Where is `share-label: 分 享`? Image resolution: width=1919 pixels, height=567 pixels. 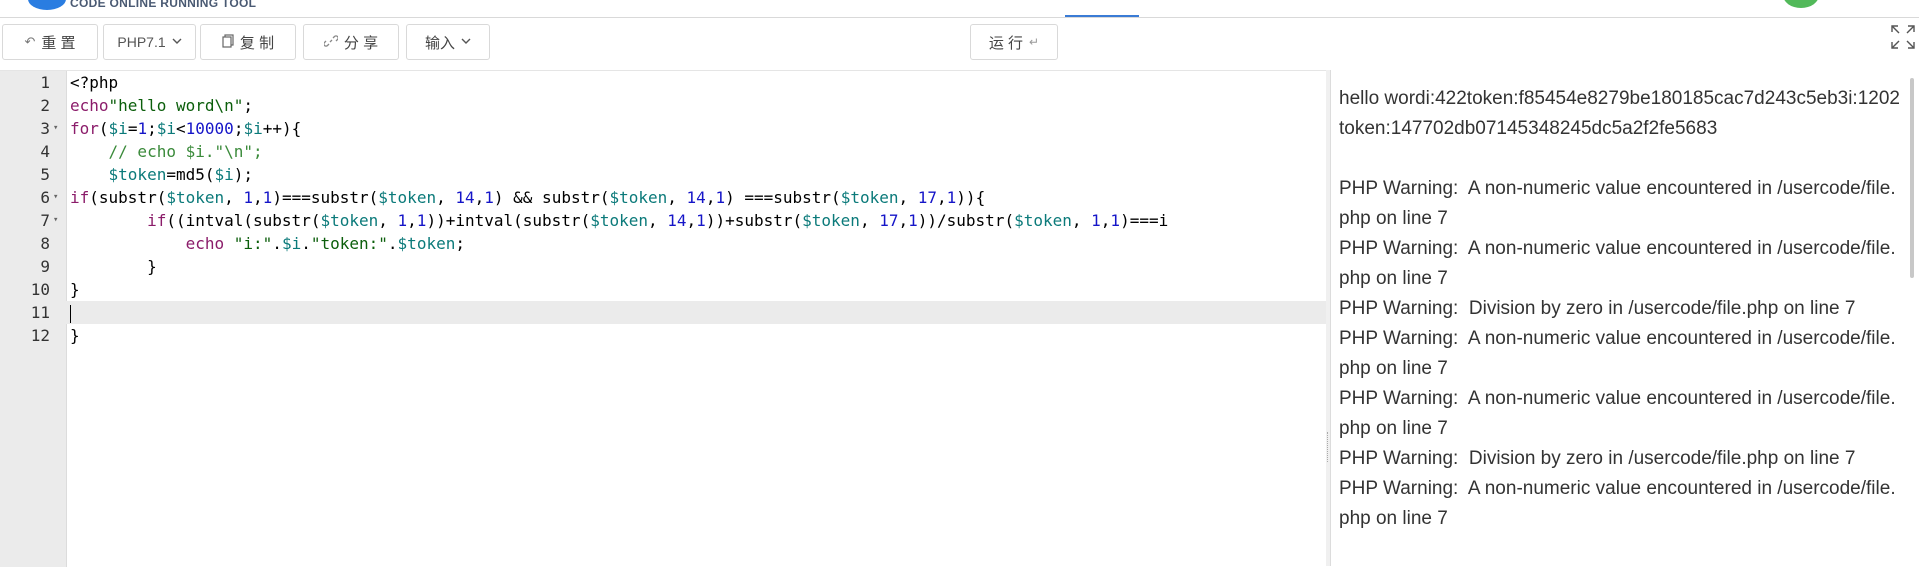
share-label: 分 享 is located at coordinates (361, 43).